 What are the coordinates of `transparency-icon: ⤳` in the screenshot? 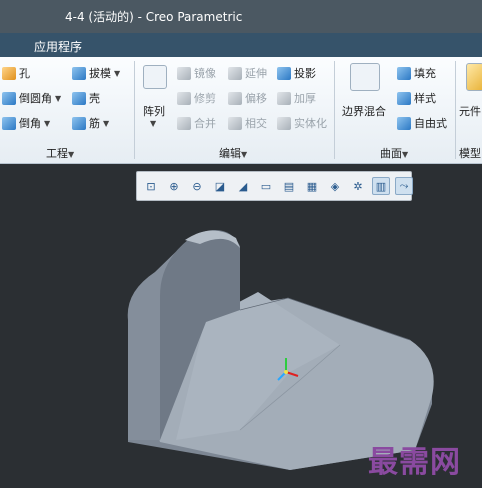 It's located at (404, 186).